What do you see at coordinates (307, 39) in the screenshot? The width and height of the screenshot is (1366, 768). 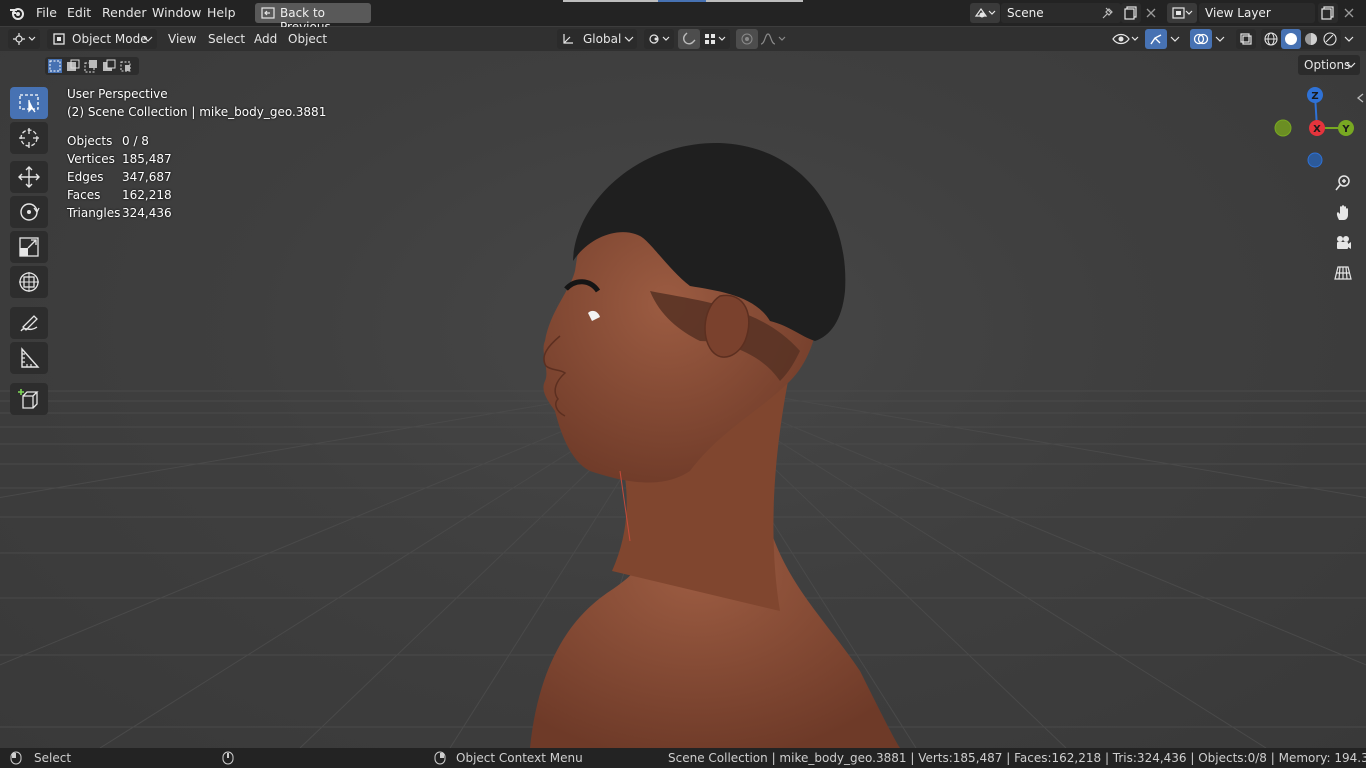 I see `menu-object: Object` at bounding box center [307, 39].